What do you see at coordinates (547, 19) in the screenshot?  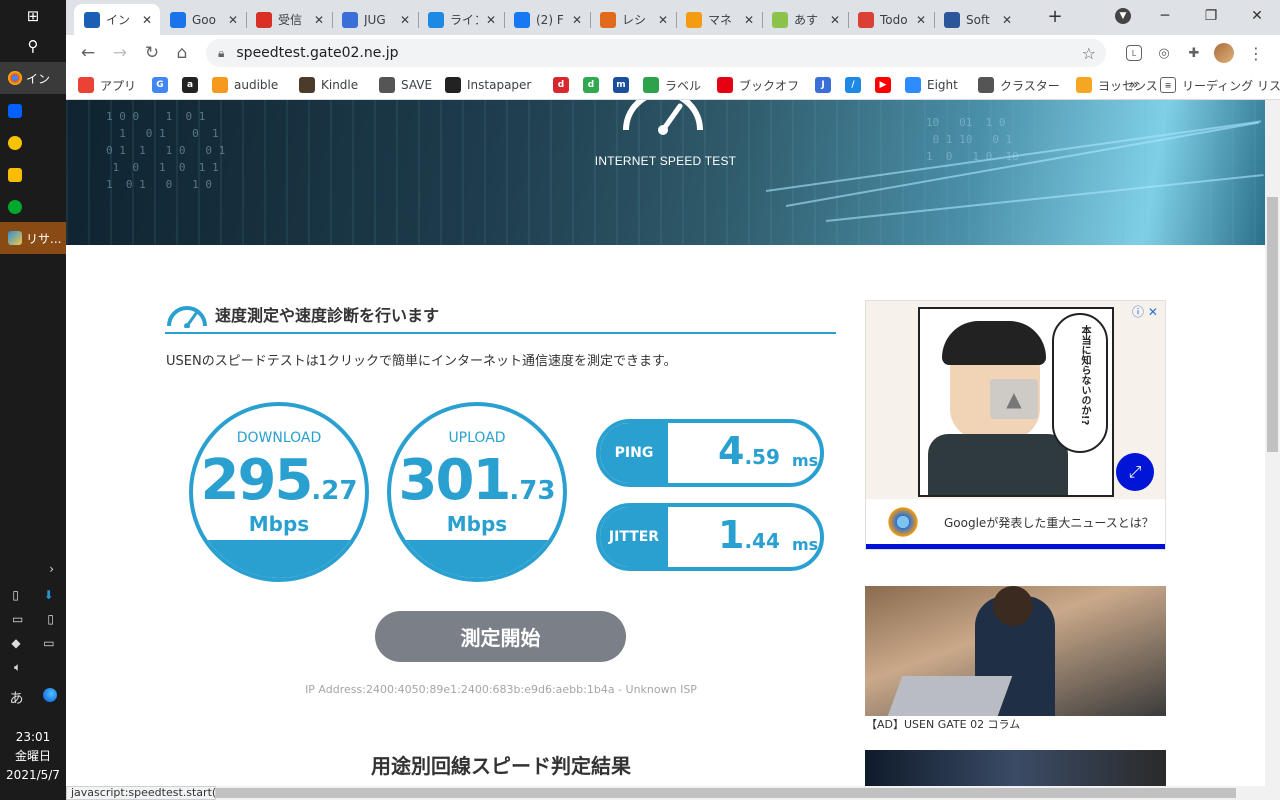 I see `tab-5: (2) F ✕` at bounding box center [547, 19].